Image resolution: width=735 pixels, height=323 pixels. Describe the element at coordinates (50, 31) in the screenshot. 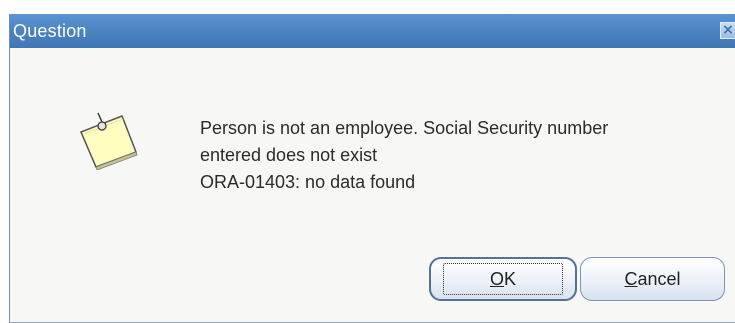

I see `dialog-title: Question` at that location.